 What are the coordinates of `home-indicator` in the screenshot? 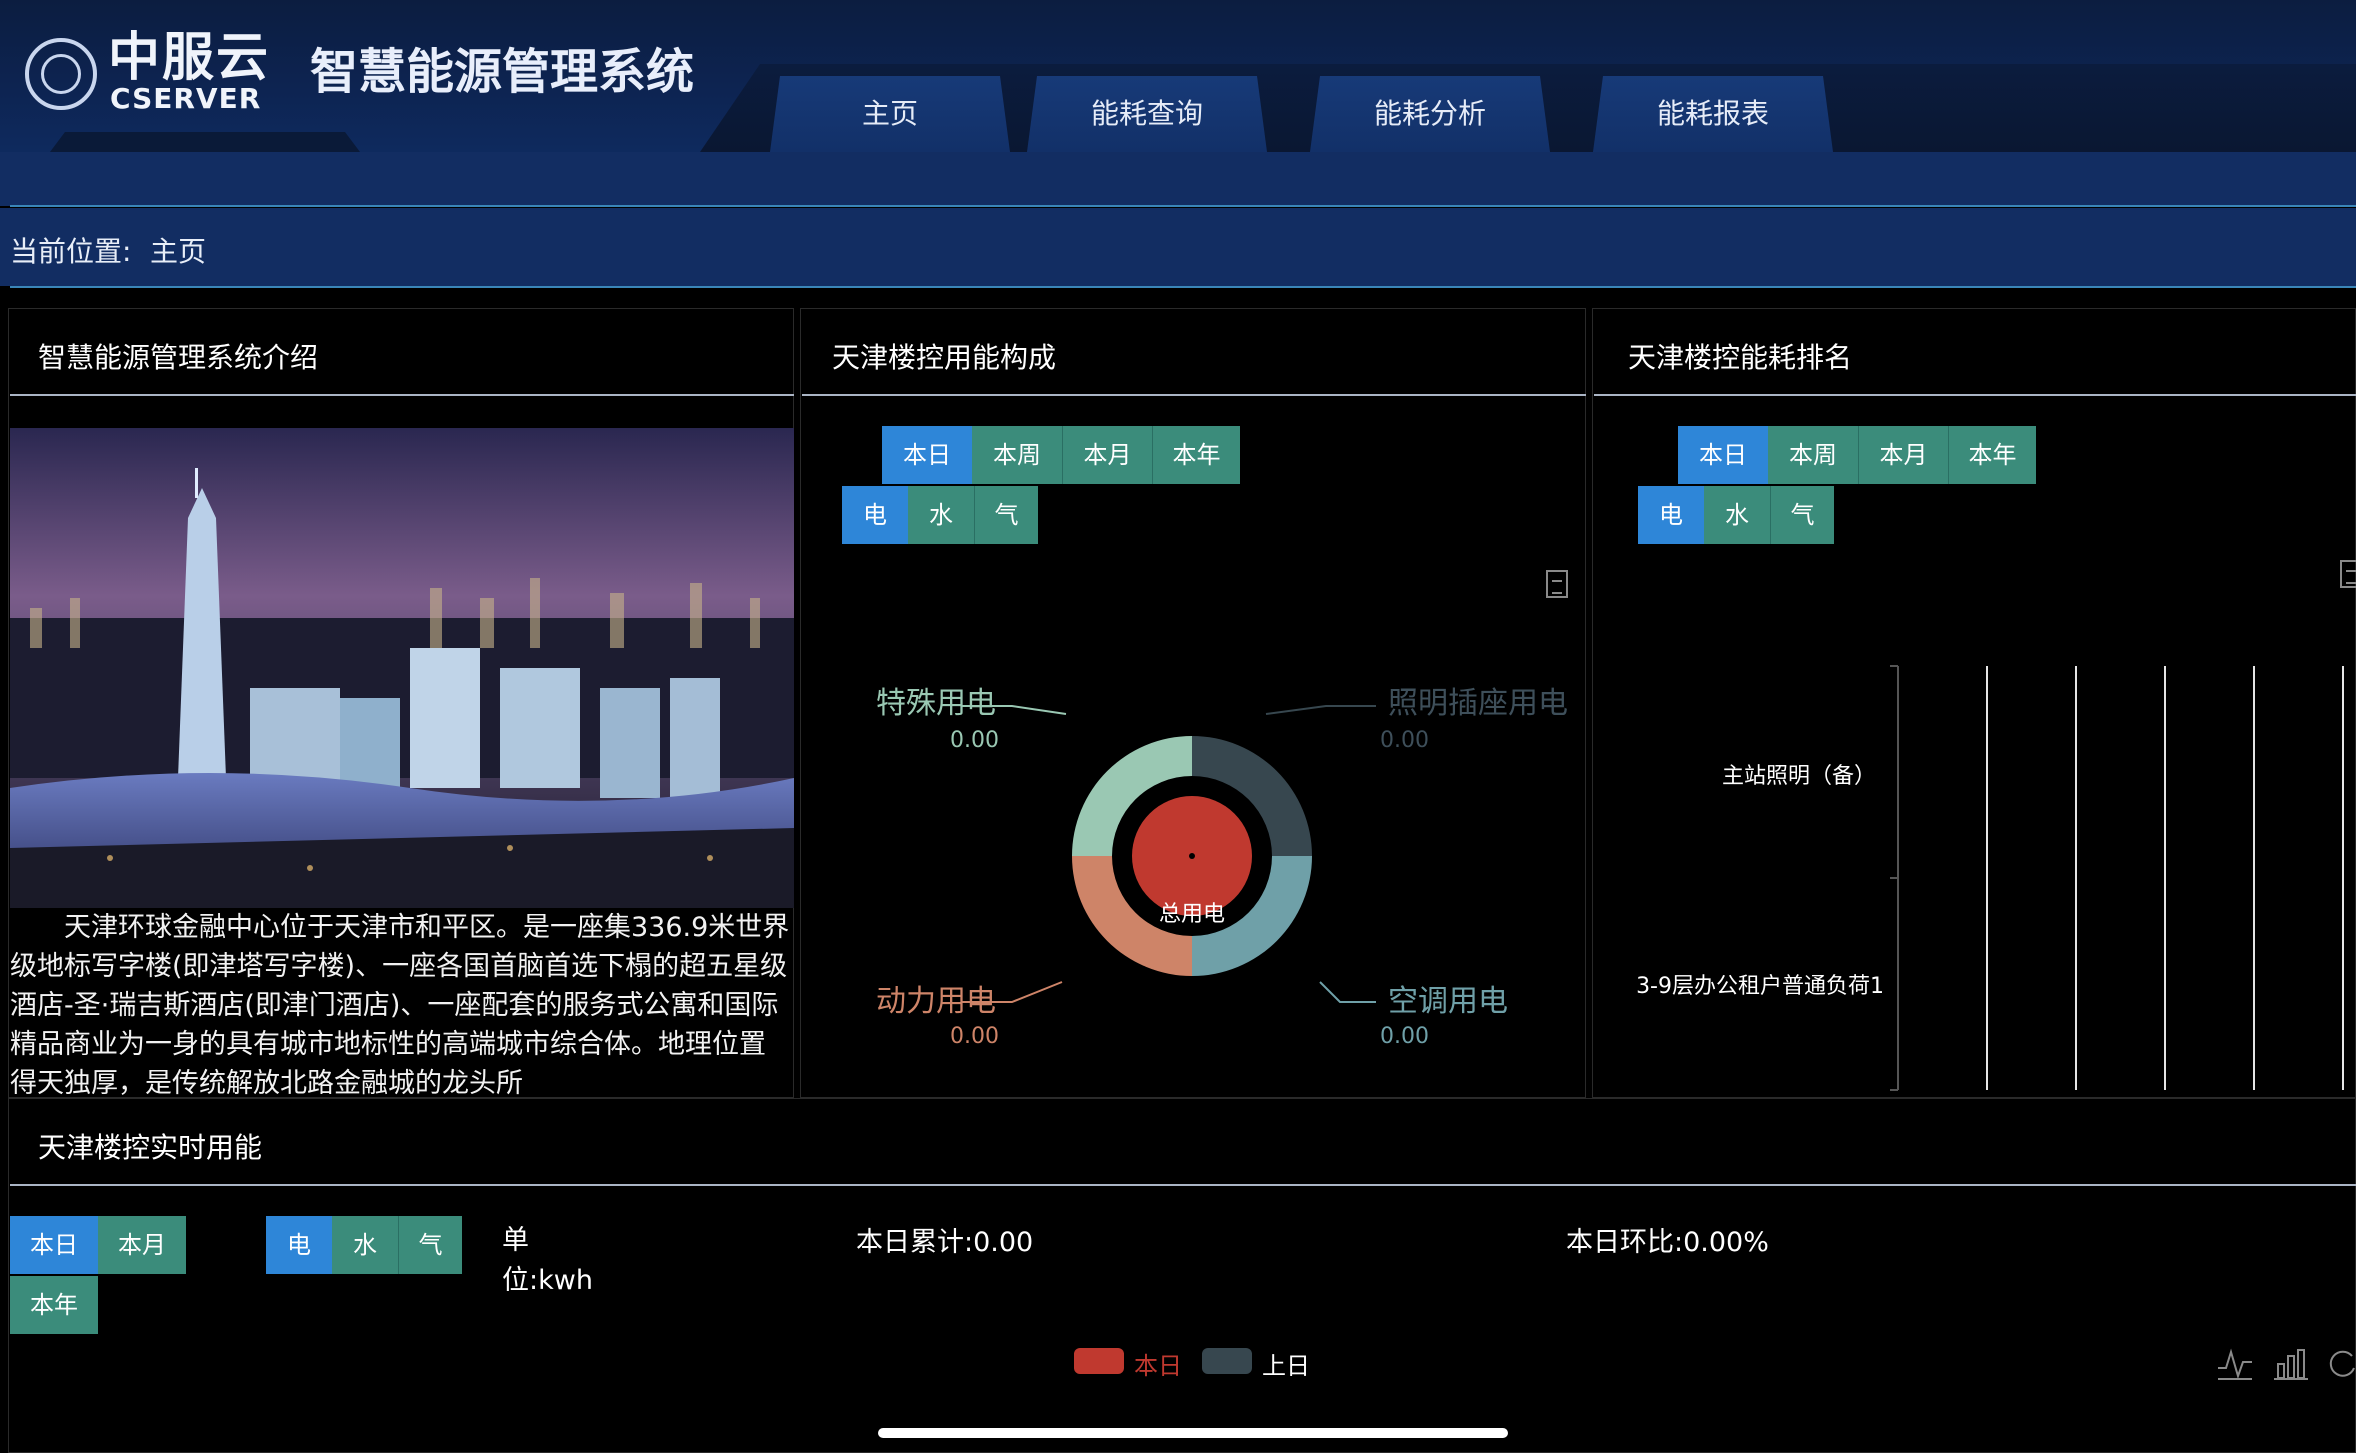 It's located at (1193, 1433).